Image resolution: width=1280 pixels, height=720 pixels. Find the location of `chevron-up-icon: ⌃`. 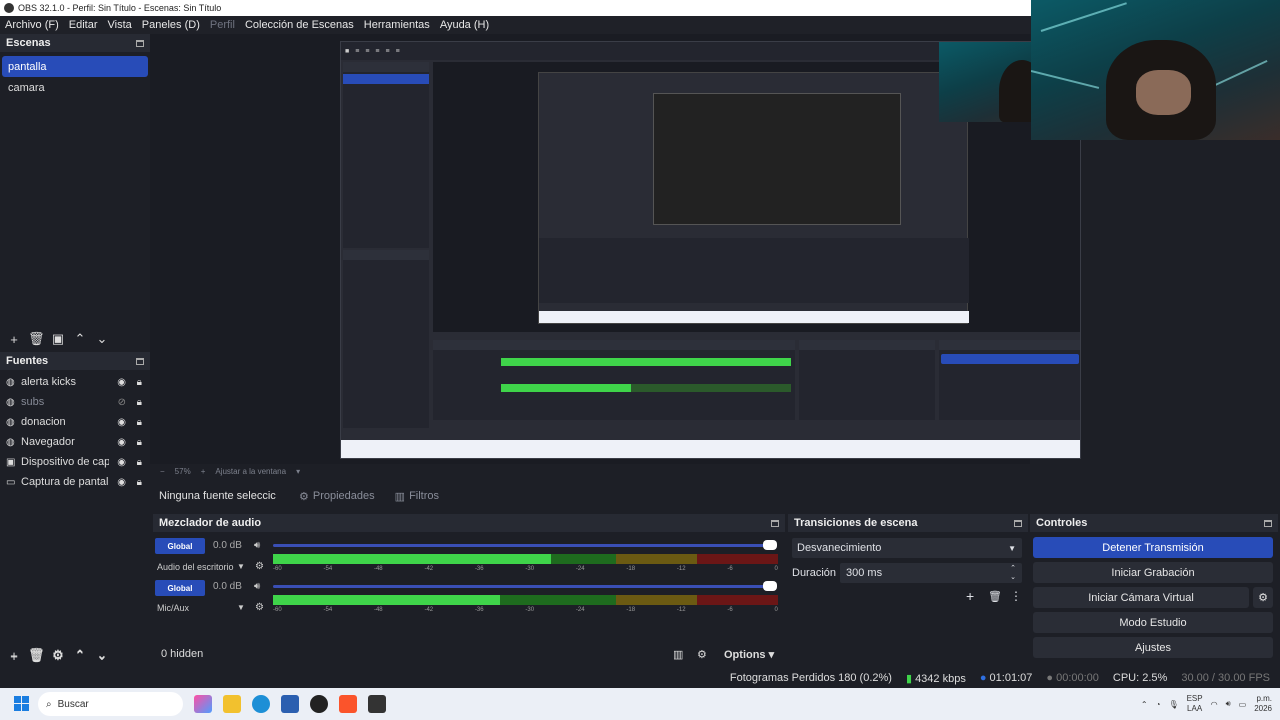

chevron-up-icon: ⌃ is located at coordinates (1144, 704).